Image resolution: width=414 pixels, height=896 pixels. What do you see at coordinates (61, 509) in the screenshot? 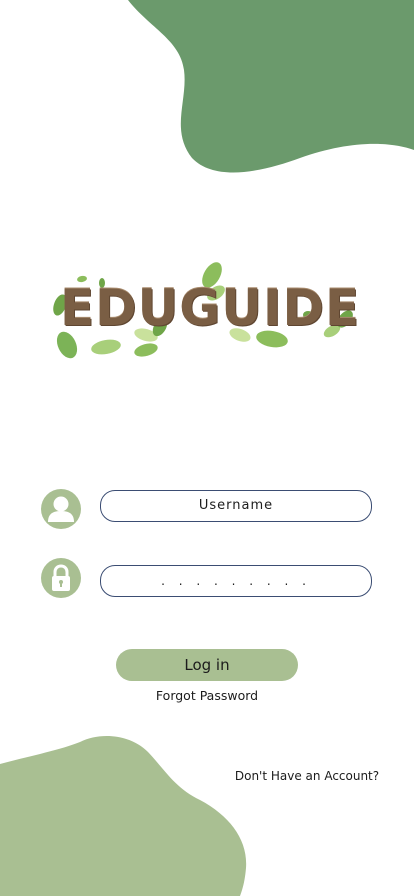
I see `user-icon` at bounding box center [61, 509].